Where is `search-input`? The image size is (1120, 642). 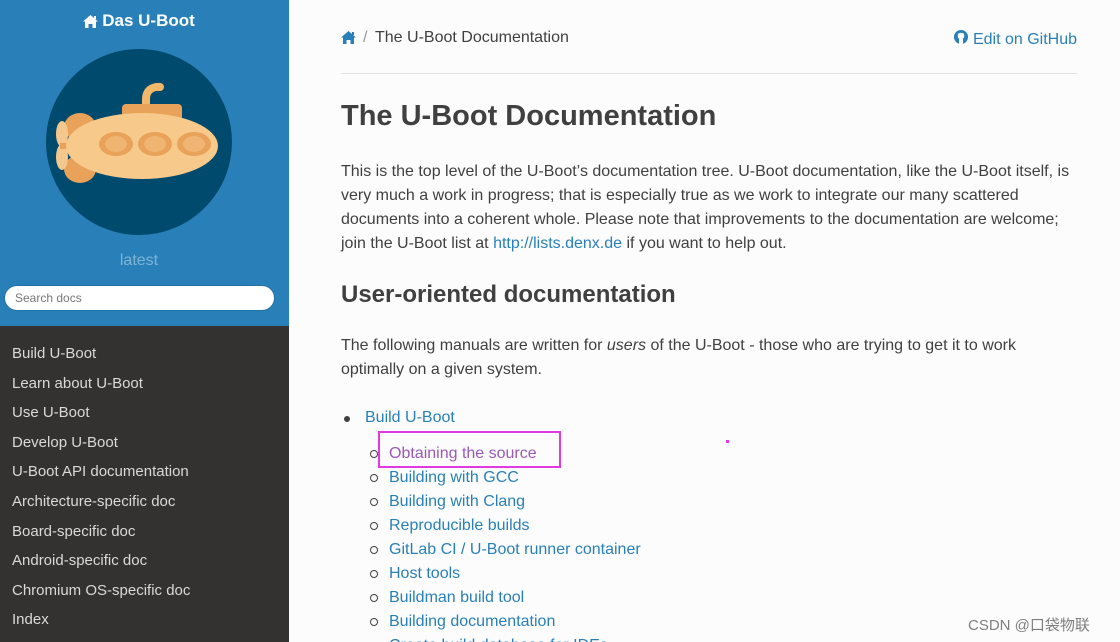 search-input is located at coordinates (139, 298).